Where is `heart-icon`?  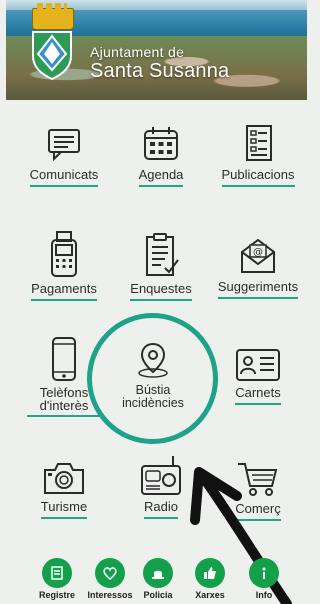
heart-icon is located at coordinates (110, 573).